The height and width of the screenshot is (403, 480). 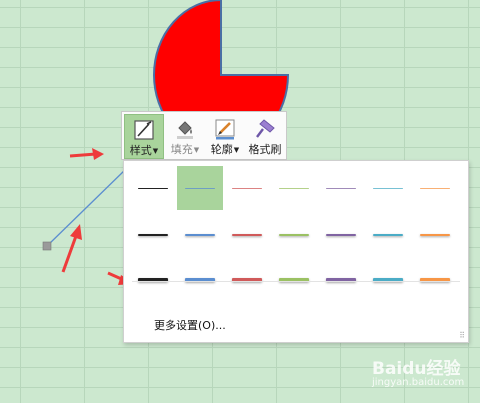 I want to click on format-painter-button: 格式刷, so click(x=265, y=136).